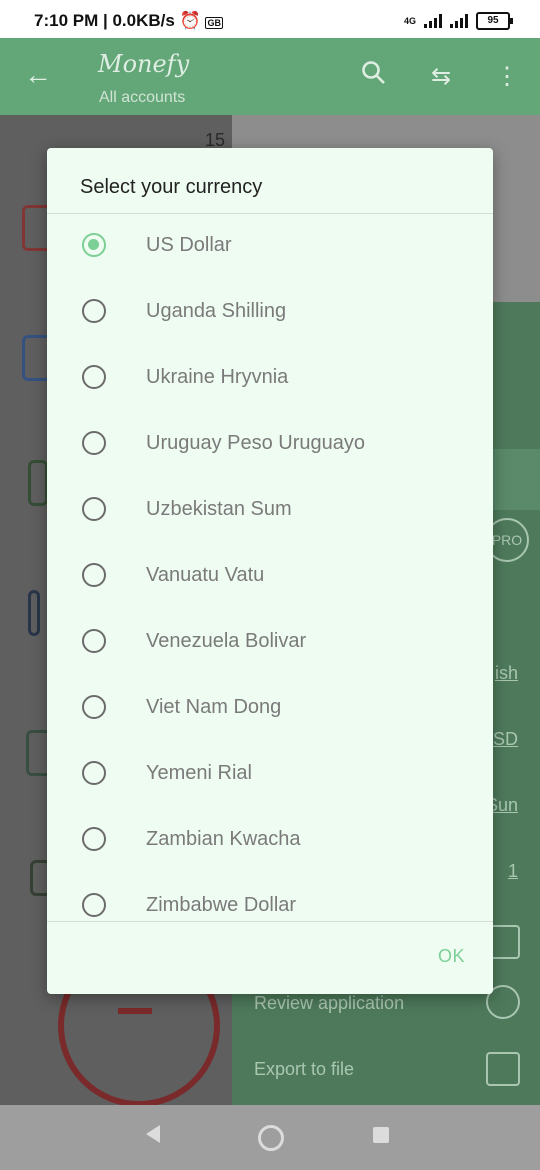 Image resolution: width=540 pixels, height=1170 pixels. What do you see at coordinates (304, 1069) in the screenshot?
I see `export-to-file-label: Export to file` at bounding box center [304, 1069].